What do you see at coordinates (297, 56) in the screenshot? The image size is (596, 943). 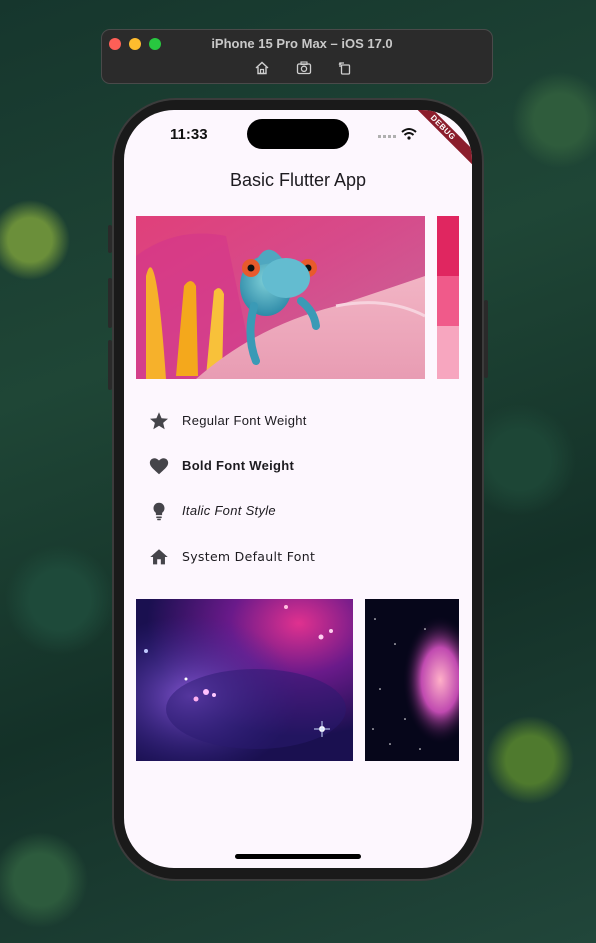 I see `simulator-toolbar: iPhone 15 Pro Max – iOS 17.0` at bounding box center [297, 56].